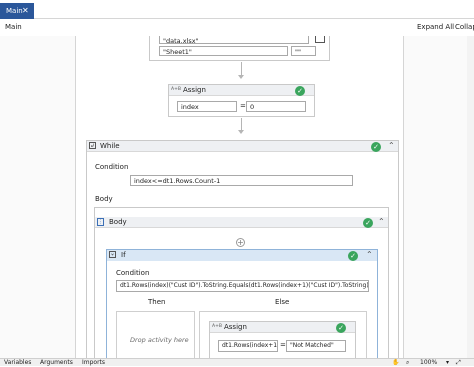 This screenshot has width=474, height=367. Describe the element at coordinates (14, 11) in the screenshot. I see `tab-main-label: Main` at that location.